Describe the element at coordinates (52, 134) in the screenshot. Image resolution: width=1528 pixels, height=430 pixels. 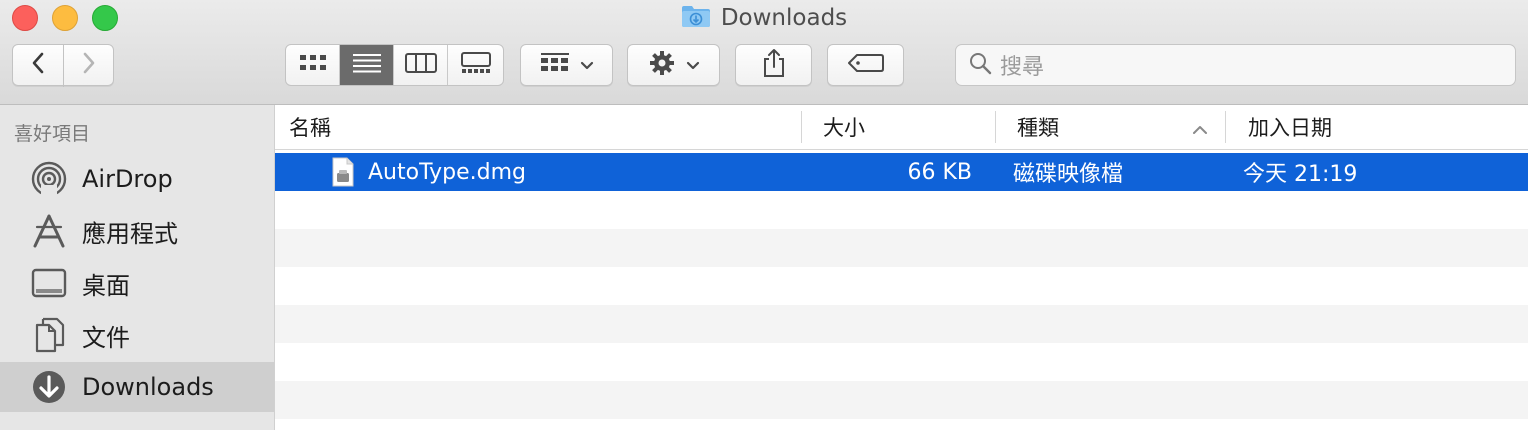
I see `sidebar-section-title: 喜好項目` at that location.